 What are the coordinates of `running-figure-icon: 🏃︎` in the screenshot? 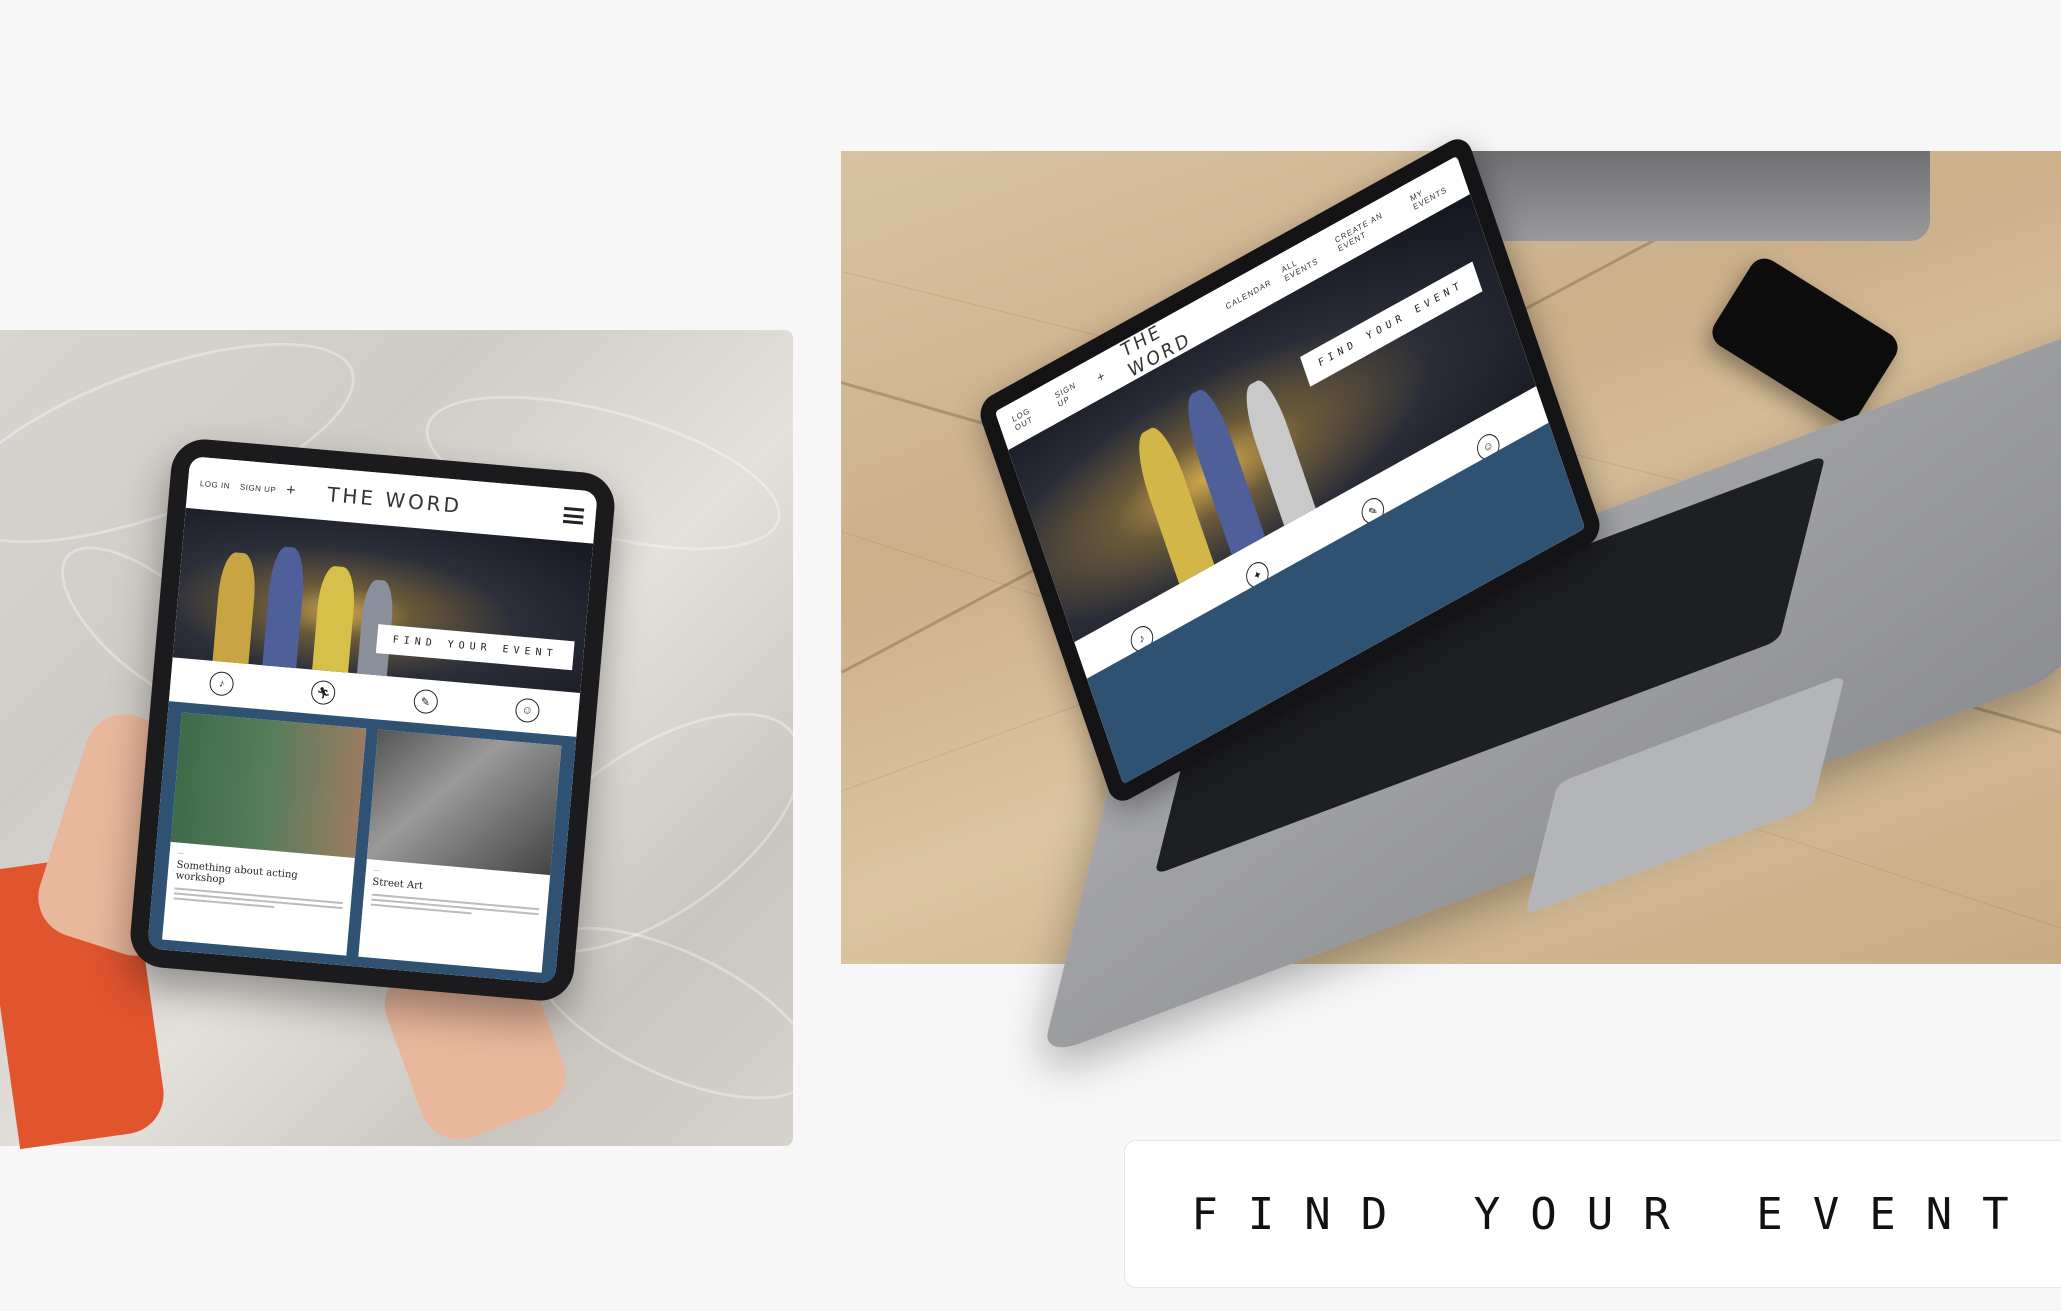 It's located at (323, 692).